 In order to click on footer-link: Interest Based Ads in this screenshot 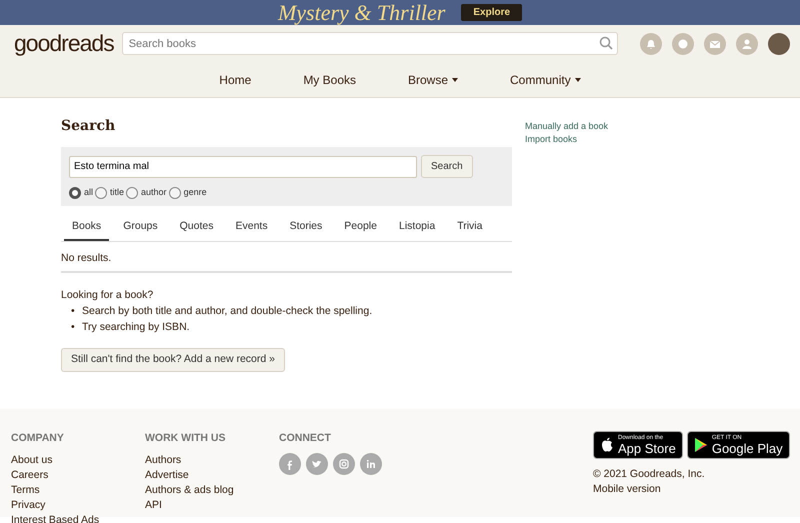, I will do `click(78, 517)`.